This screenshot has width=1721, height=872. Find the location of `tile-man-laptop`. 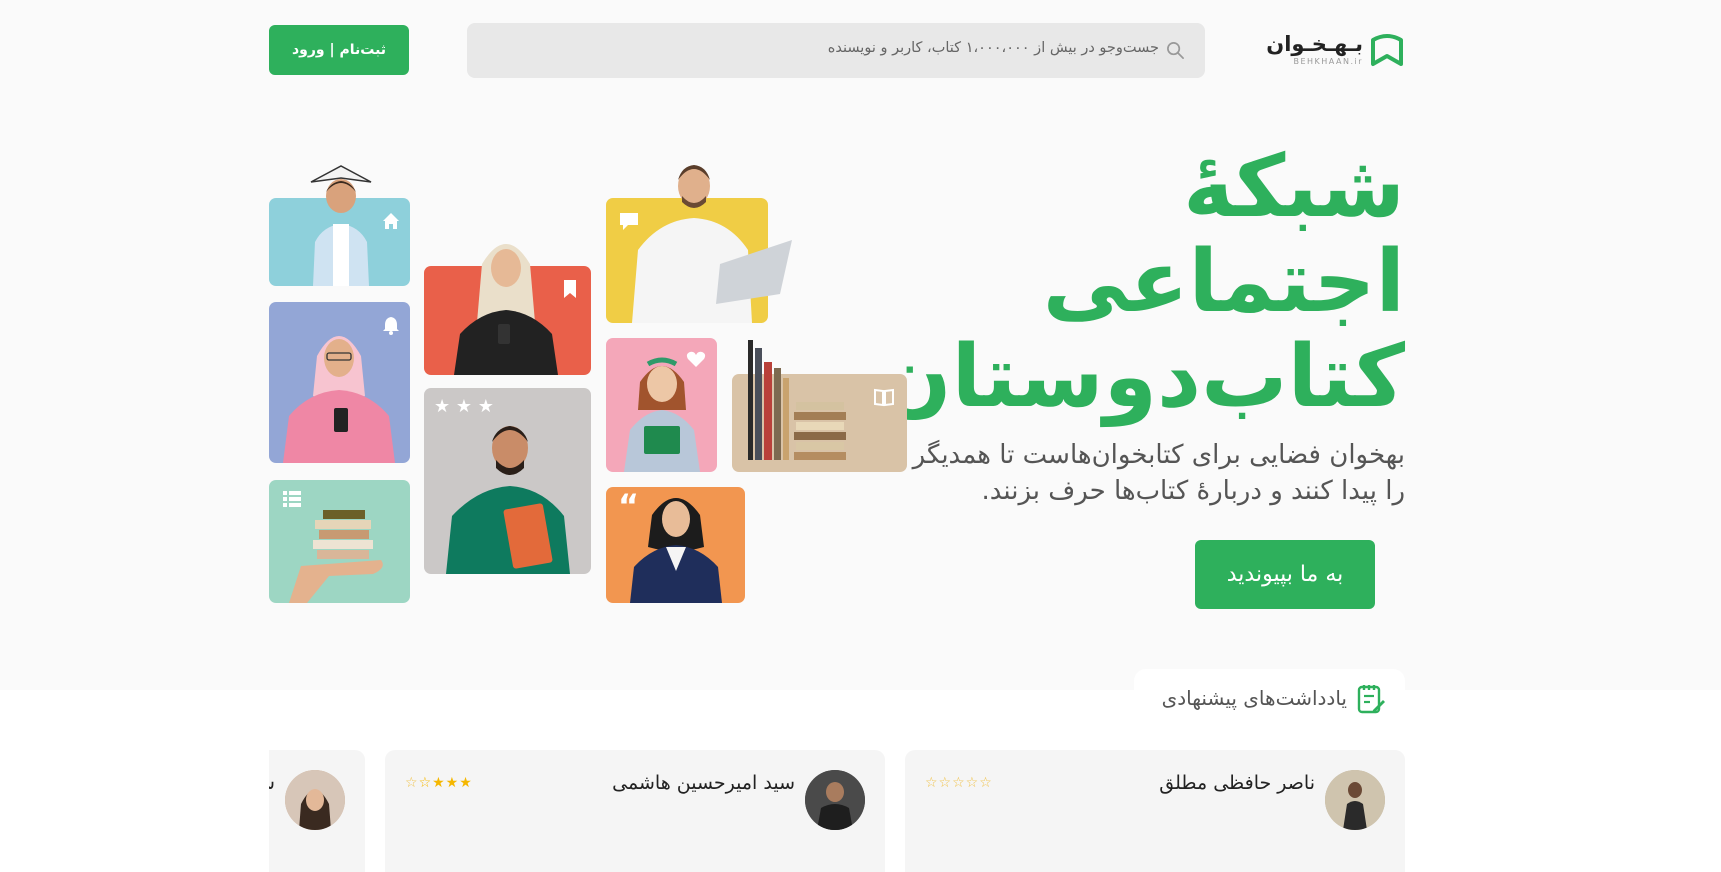

tile-man-laptop is located at coordinates (699, 244).